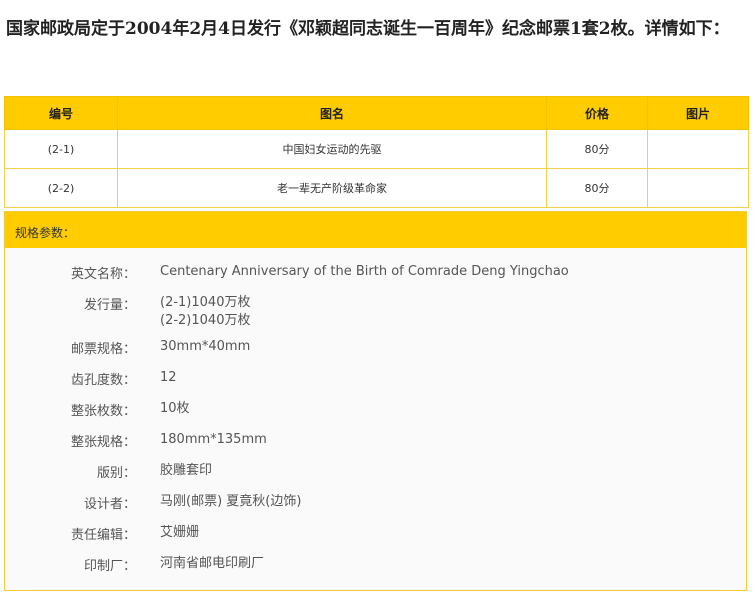  I want to click on table-row: (2-2) 老一辈无产阶级革命家 80分, so click(376, 188).